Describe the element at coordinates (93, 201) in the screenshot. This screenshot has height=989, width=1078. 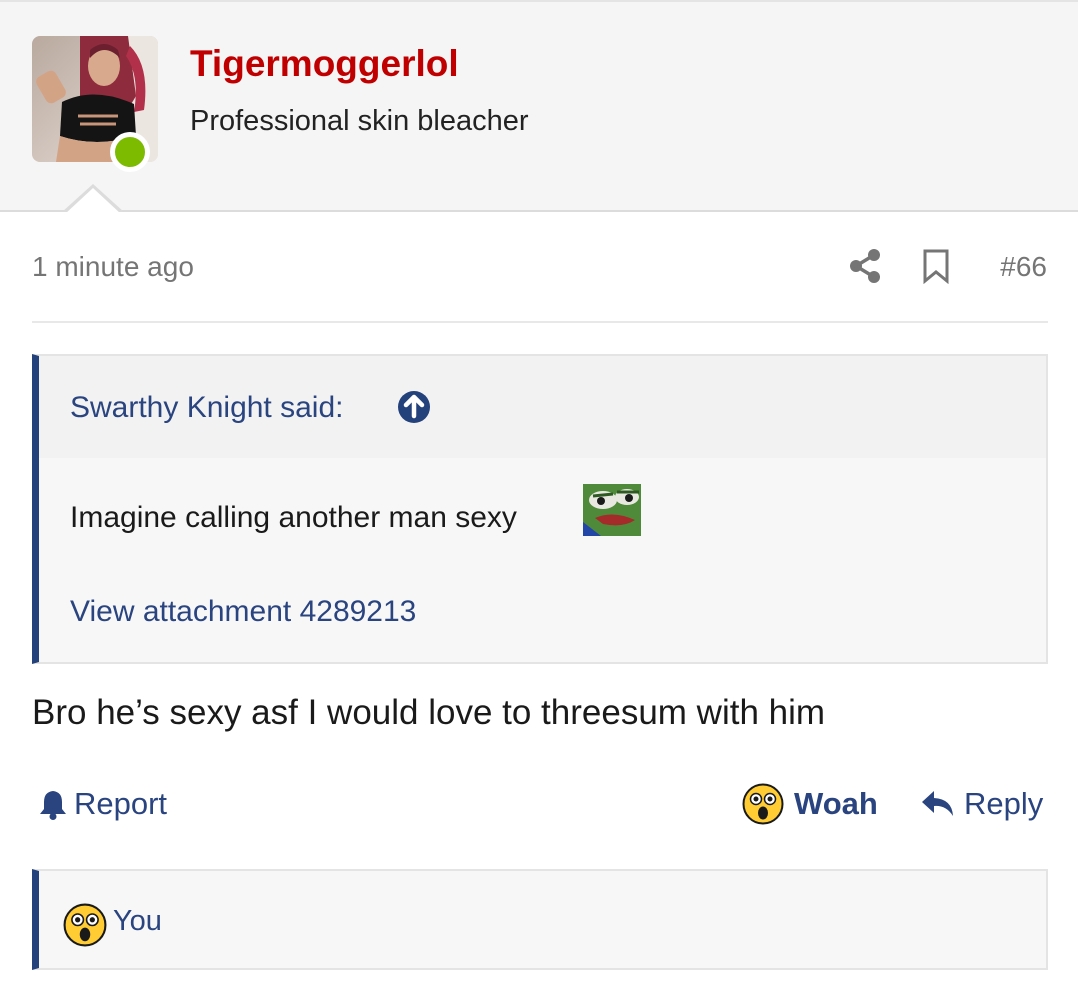
I see `header-pointer-fill` at that location.